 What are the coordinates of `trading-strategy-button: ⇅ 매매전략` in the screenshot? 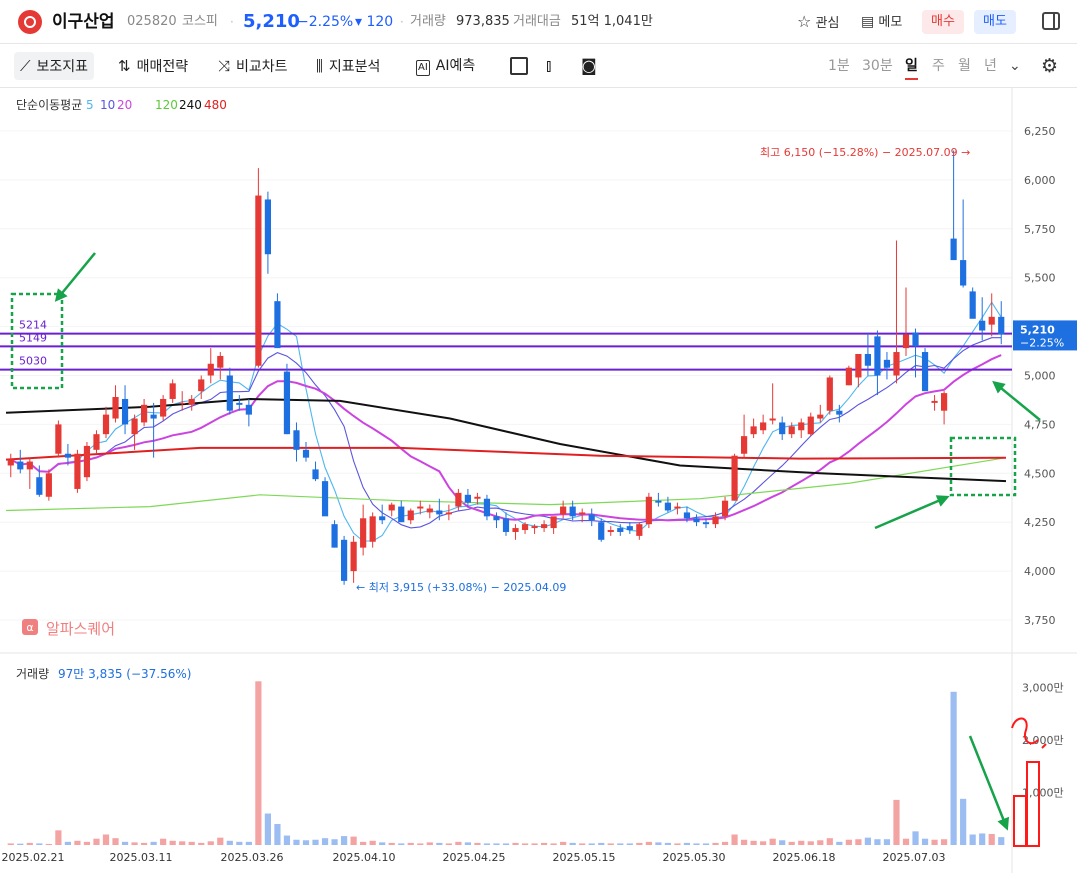 It's located at (153, 66).